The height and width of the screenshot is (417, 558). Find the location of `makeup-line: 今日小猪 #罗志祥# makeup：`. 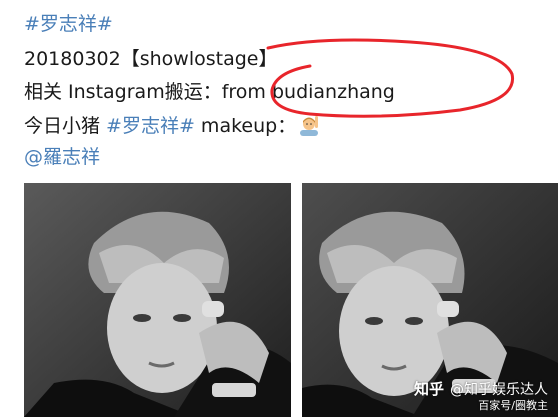

makeup-line: 今日小猪 #罗志祥# makeup： is located at coordinates (172, 126).